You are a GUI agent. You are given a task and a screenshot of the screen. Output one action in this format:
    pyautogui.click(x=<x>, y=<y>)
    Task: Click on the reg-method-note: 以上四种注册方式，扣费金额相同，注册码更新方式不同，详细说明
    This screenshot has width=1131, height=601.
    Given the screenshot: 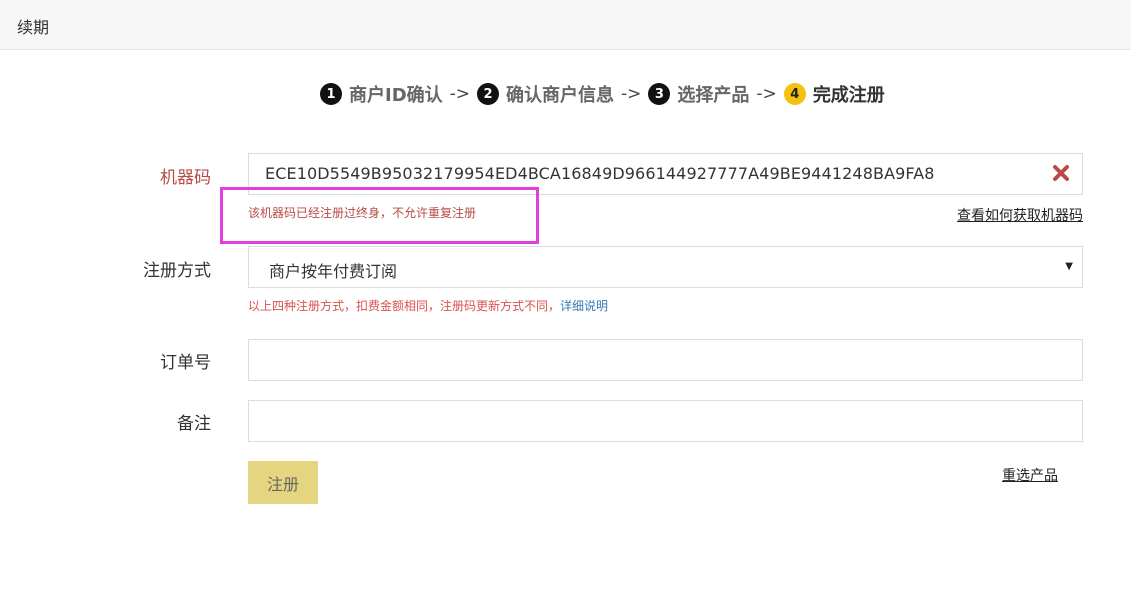 What is the action you would take?
    pyautogui.click(x=428, y=305)
    